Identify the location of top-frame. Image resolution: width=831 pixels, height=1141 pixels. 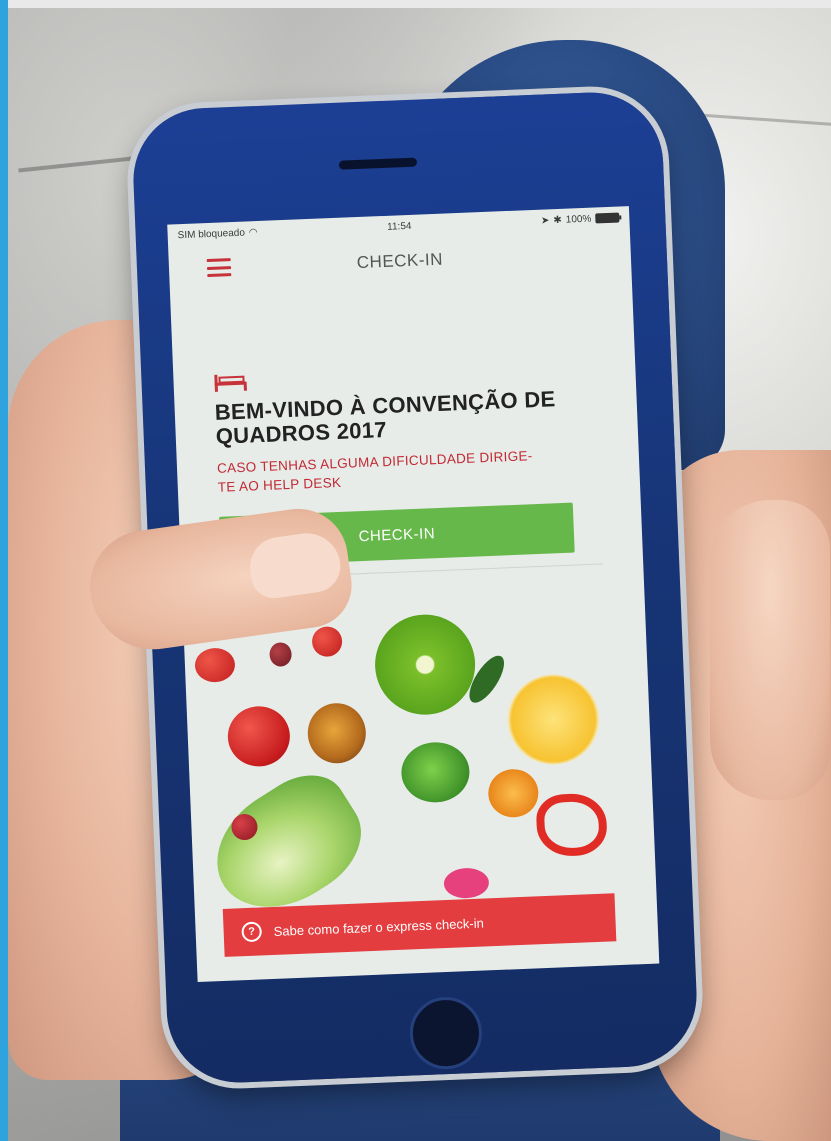
(415, 4).